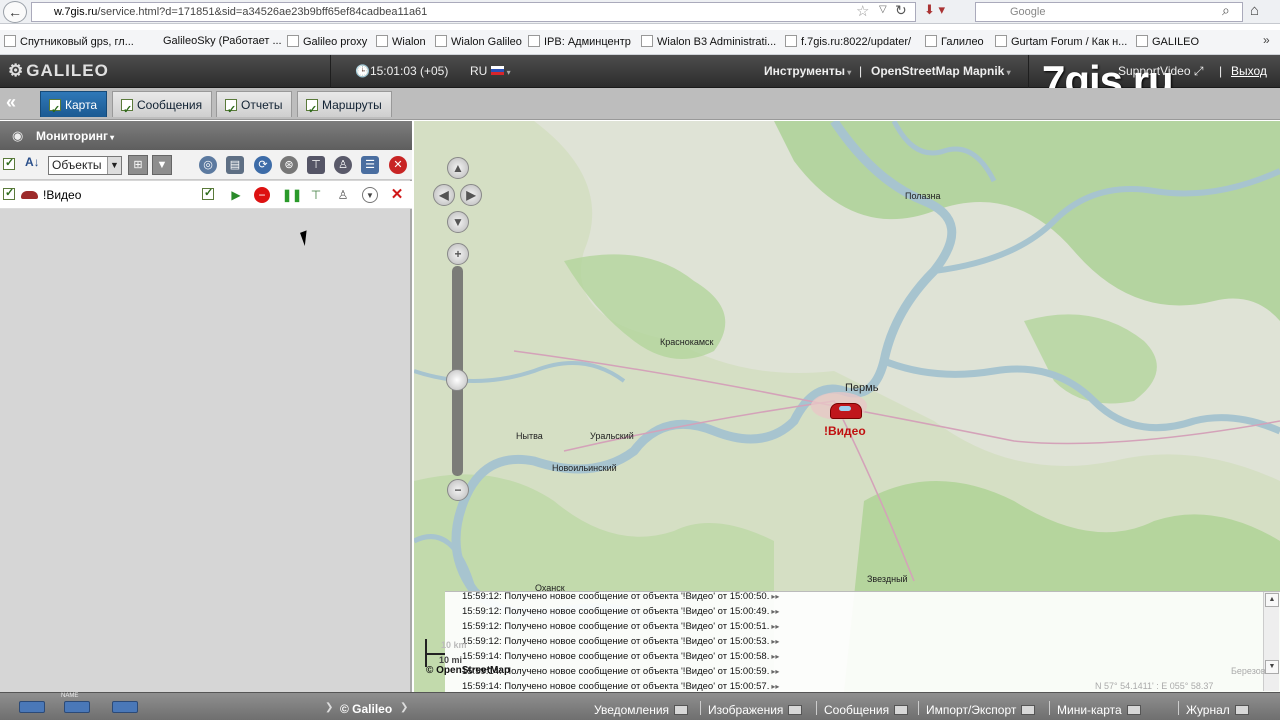 This screenshot has width=1280, height=720. I want to click on dropdown-button: ▼, so click(162, 165).